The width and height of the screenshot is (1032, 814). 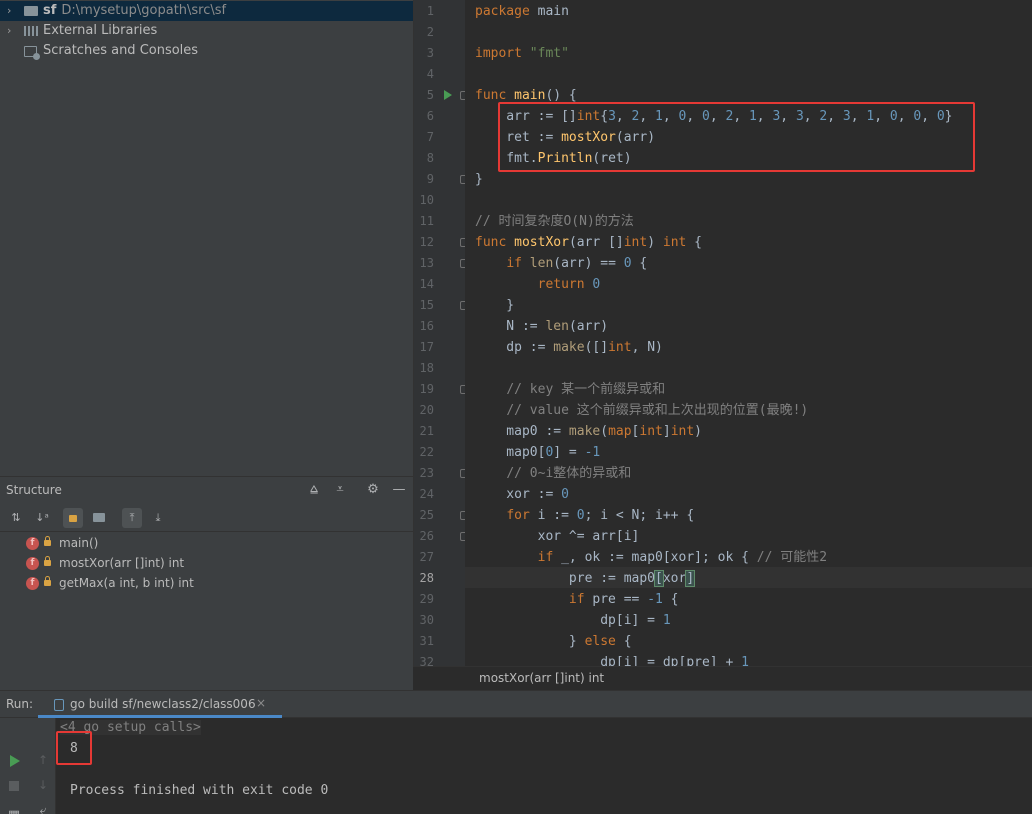 I want to click on line-number: 14, so click(x=426, y=284).